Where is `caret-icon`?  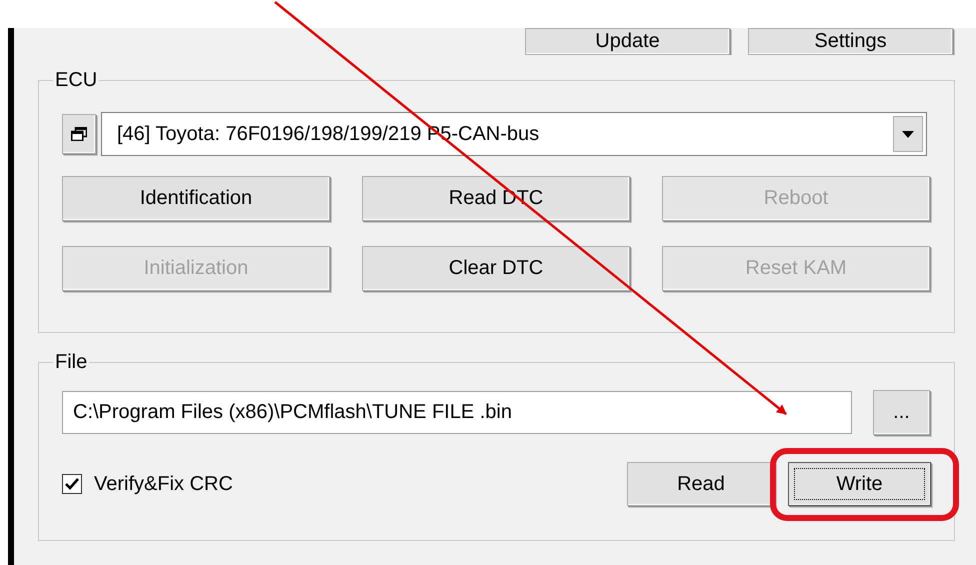
caret-icon is located at coordinates (908, 134).